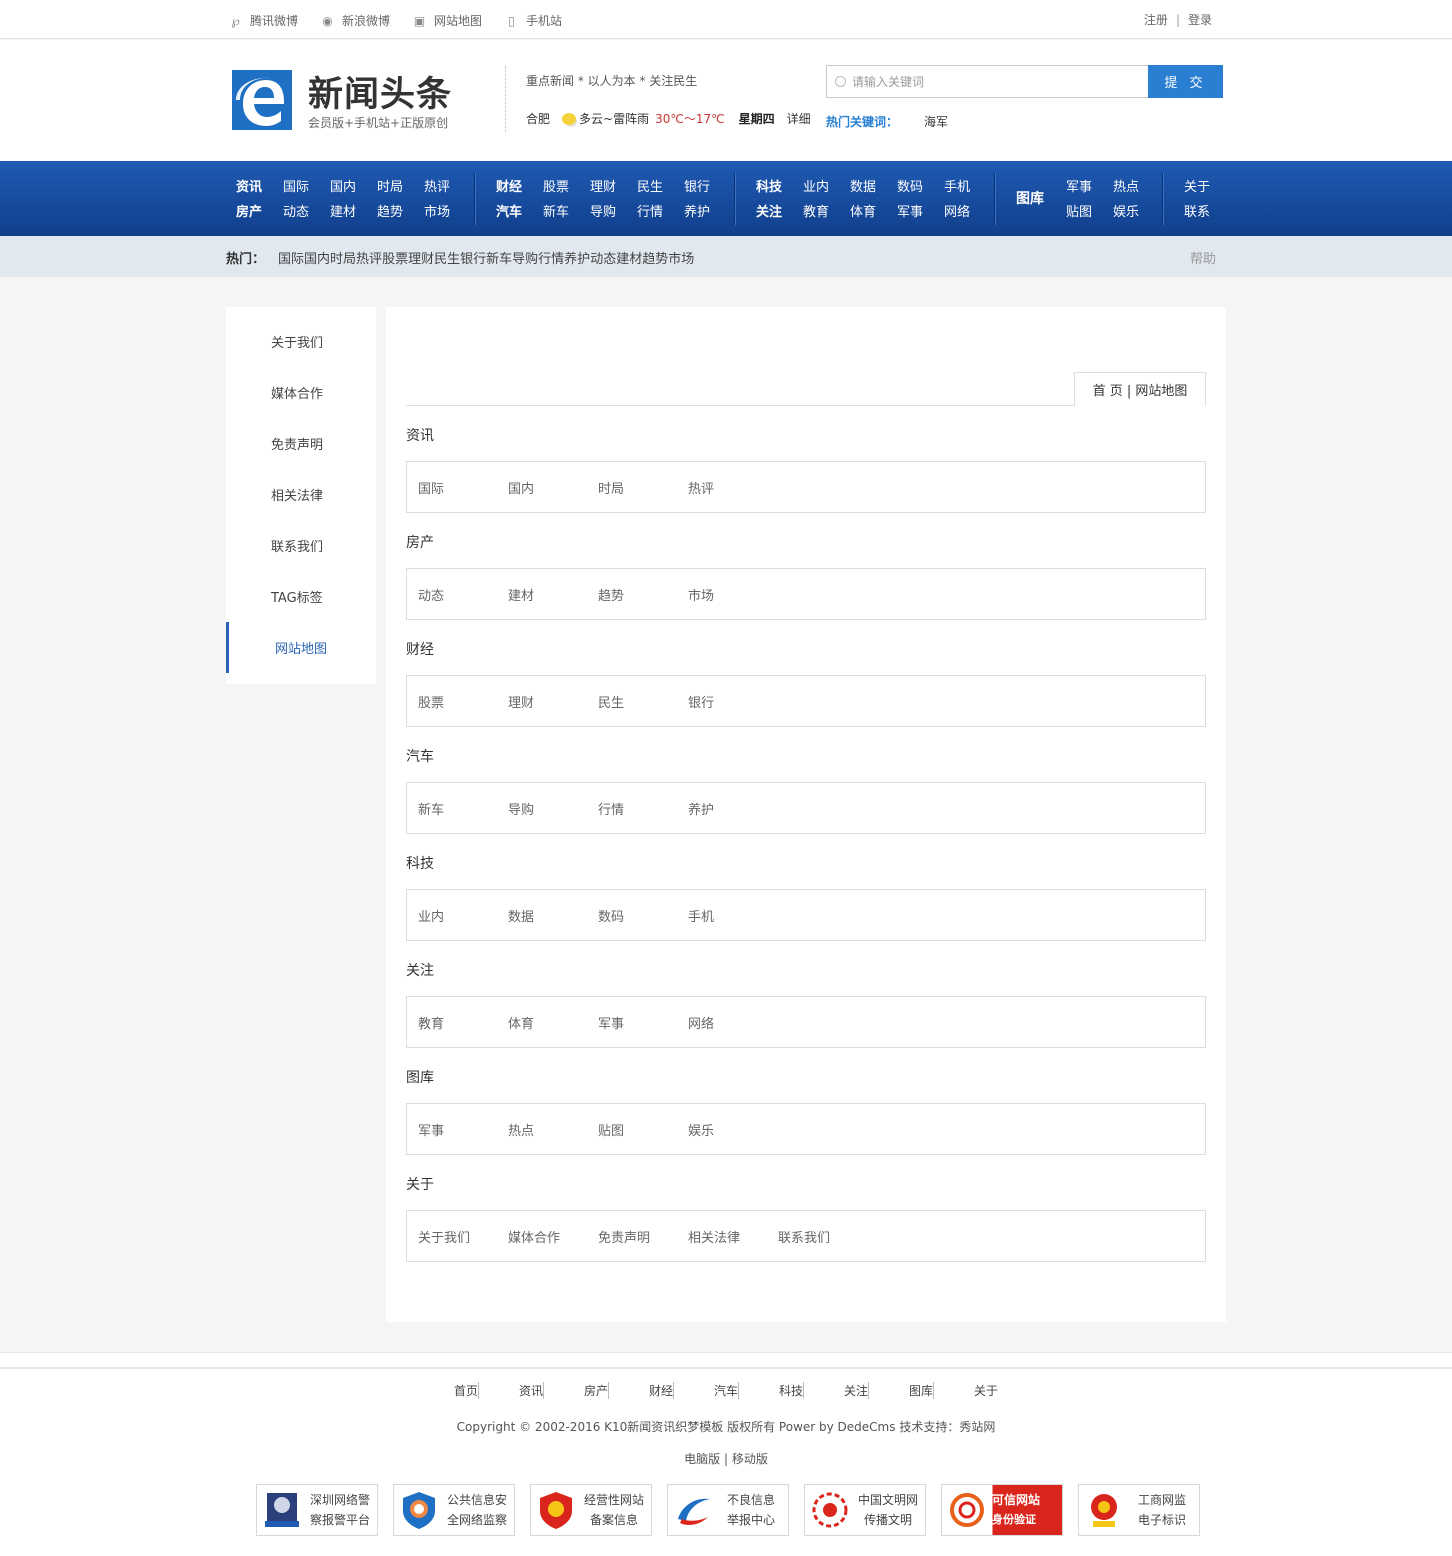 The width and height of the screenshot is (1452, 1556). Describe the element at coordinates (420, 756) in the screenshot. I see `sitemap-section-title: 汽车` at that location.